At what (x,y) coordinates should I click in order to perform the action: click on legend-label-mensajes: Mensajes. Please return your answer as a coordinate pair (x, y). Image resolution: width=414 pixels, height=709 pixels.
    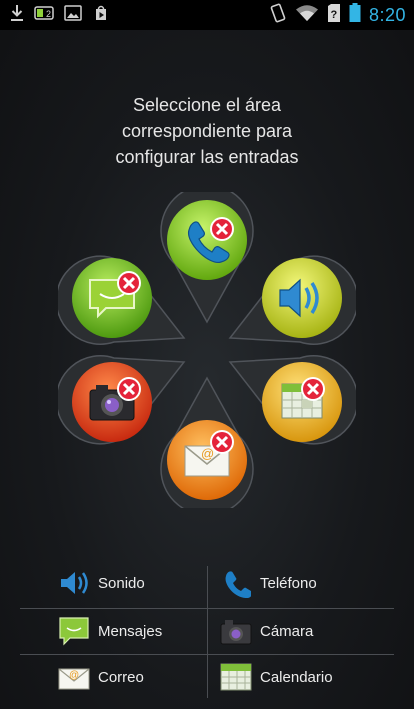
    Looking at the image, I should click on (130, 631).